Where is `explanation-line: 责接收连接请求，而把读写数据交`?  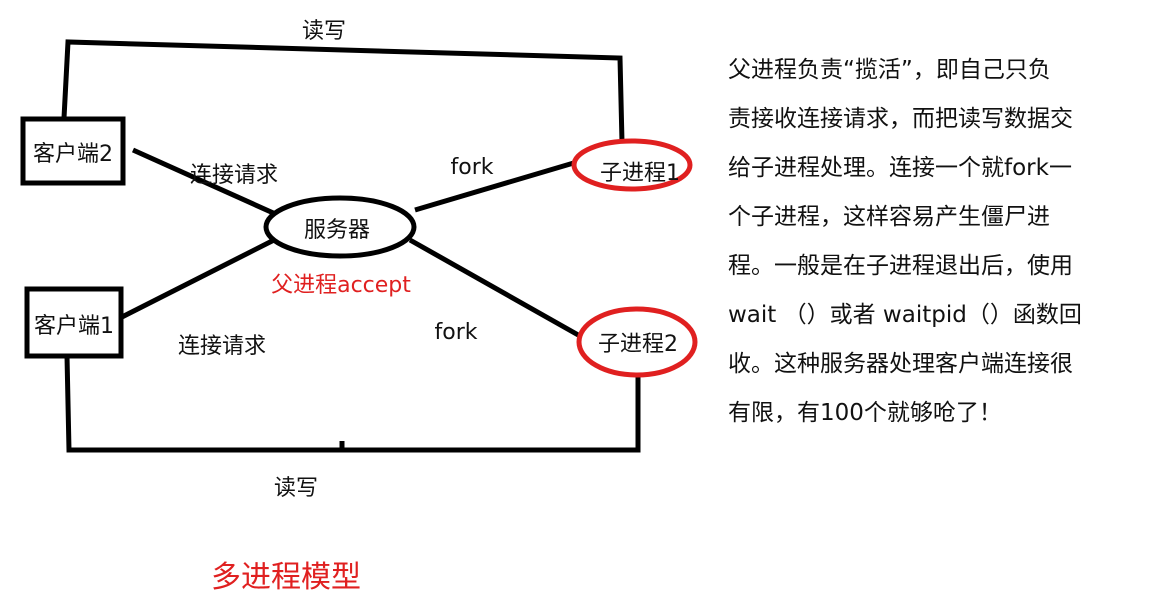 explanation-line: 责接收连接请求，而把读写数据交 is located at coordinates (900, 119).